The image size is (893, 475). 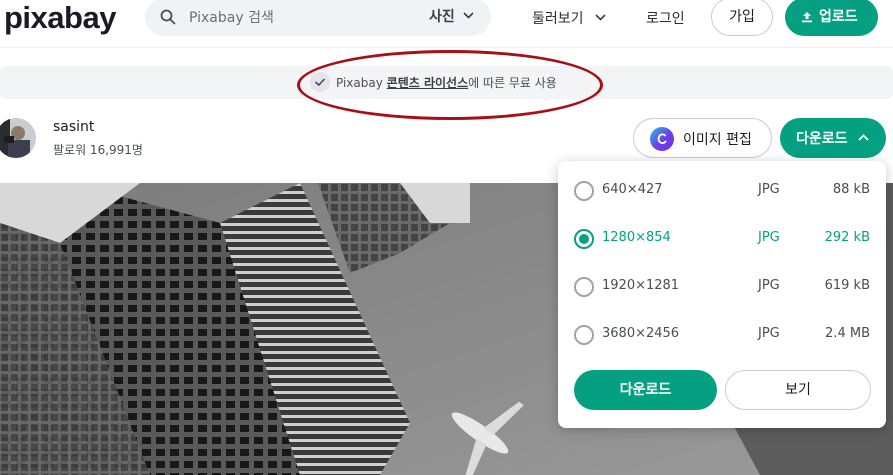 I want to click on option-filesize: 619 kB, so click(x=847, y=285).